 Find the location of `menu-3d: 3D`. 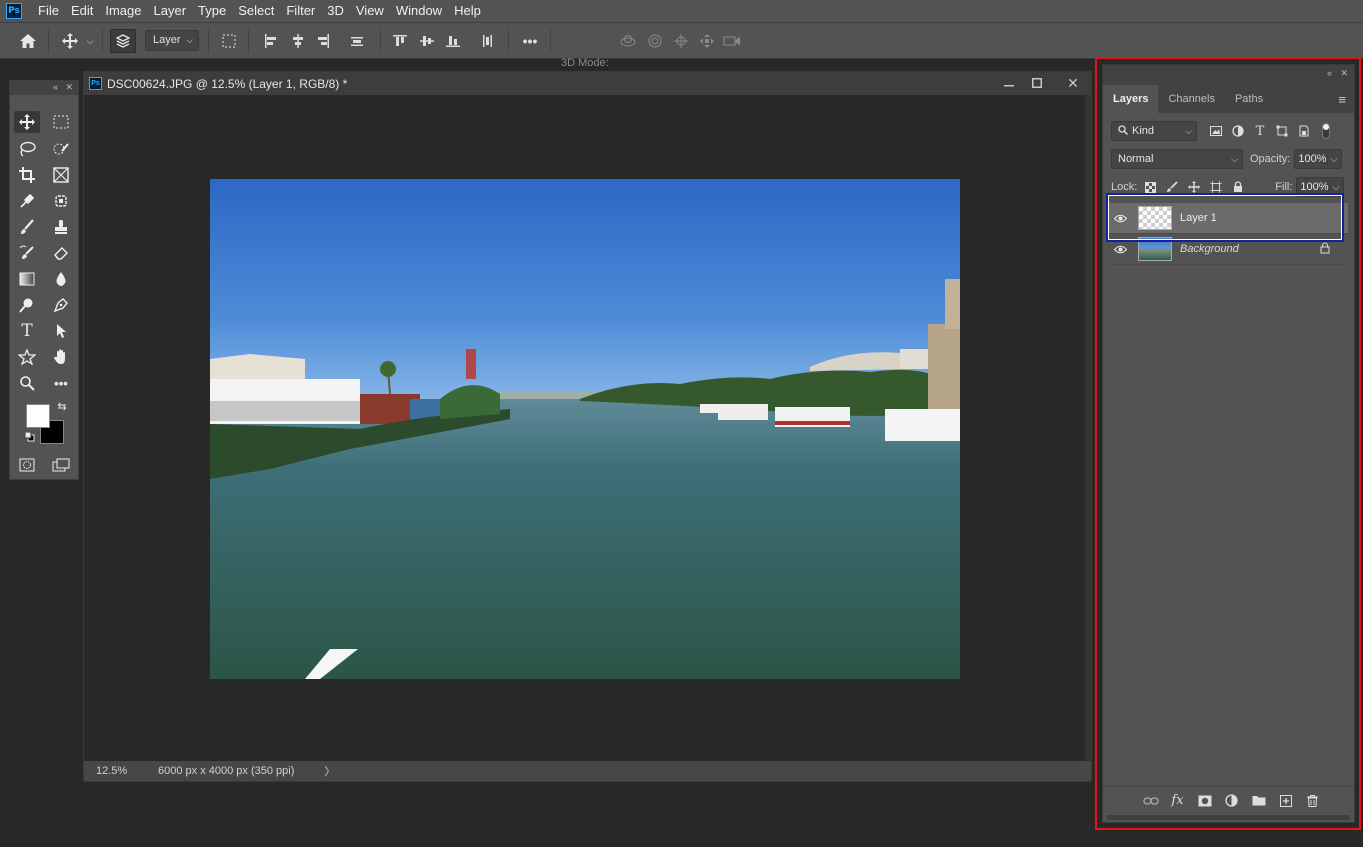

menu-3d: 3D is located at coordinates (335, 11).